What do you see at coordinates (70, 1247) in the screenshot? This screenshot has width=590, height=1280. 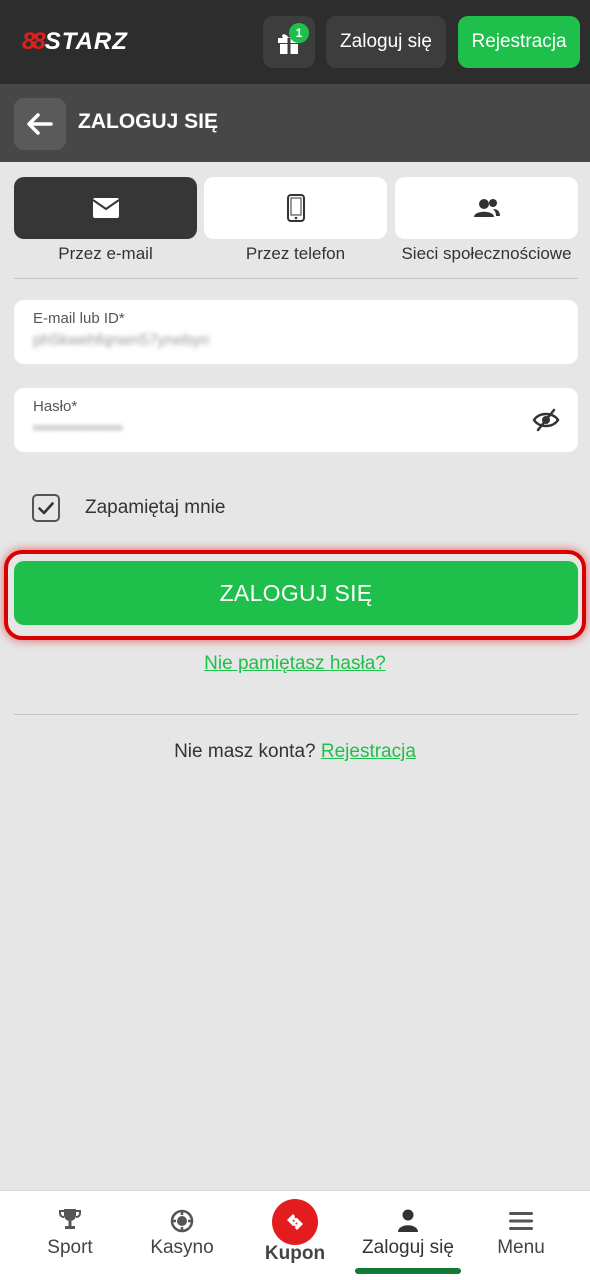 I see `nav-sport-label: Sport` at bounding box center [70, 1247].